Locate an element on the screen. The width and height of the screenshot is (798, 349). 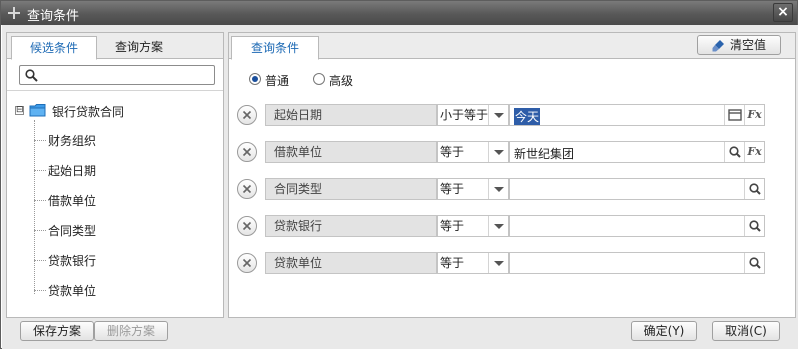
tree-root-label: 银行贷款合同 is located at coordinates (88, 112).